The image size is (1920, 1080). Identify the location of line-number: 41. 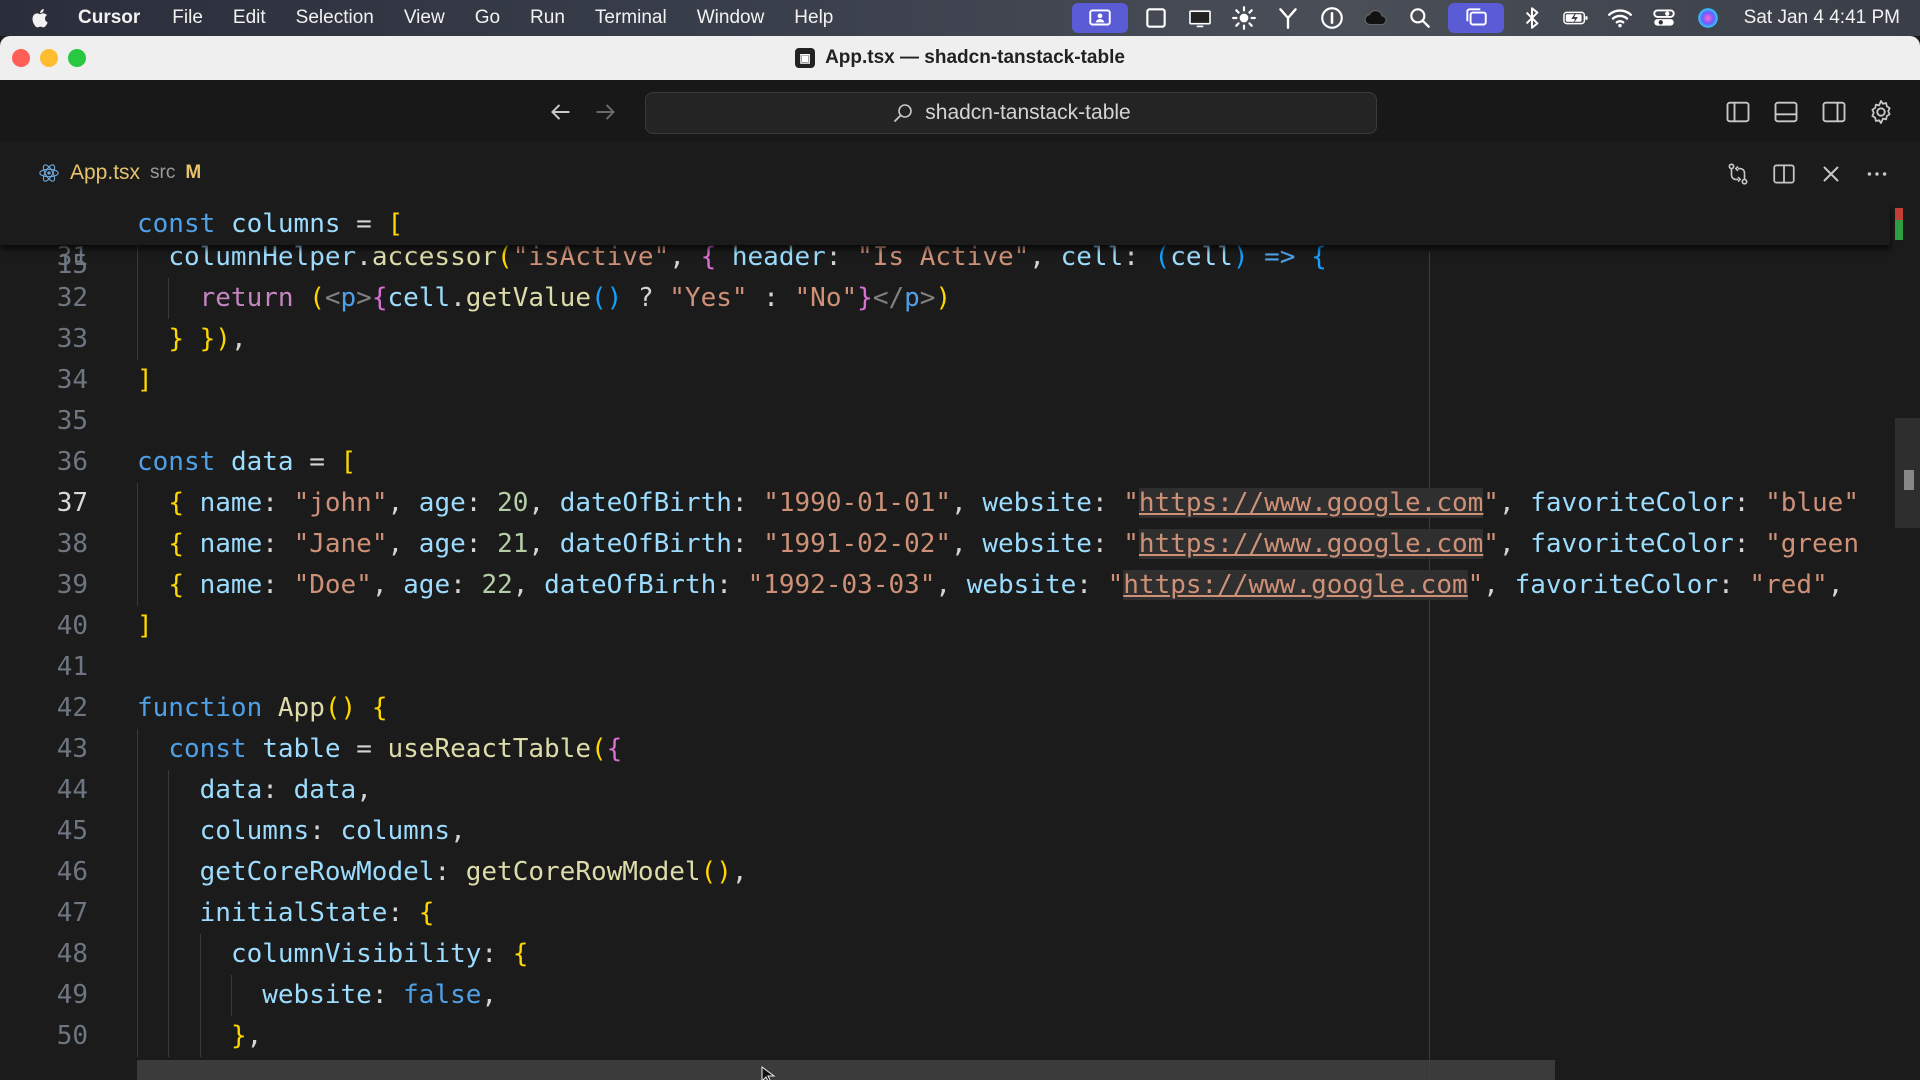
(72, 667).